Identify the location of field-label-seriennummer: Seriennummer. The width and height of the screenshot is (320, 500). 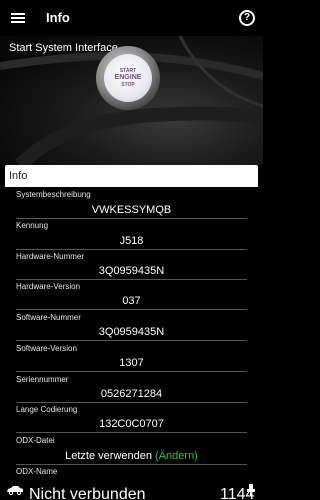
(42, 379).